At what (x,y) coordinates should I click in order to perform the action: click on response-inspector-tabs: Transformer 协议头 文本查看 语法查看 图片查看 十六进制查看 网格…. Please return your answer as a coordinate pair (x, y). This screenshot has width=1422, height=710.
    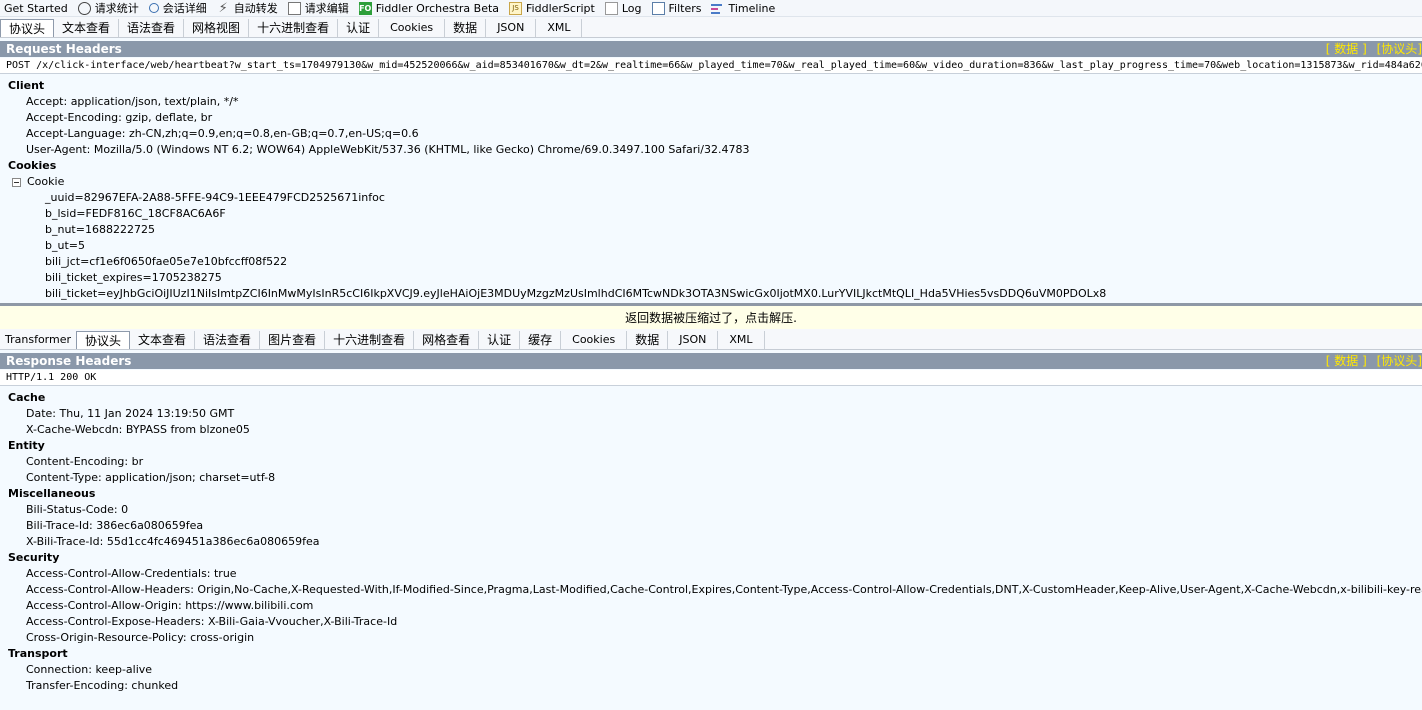
    Looking at the image, I should click on (711, 339).